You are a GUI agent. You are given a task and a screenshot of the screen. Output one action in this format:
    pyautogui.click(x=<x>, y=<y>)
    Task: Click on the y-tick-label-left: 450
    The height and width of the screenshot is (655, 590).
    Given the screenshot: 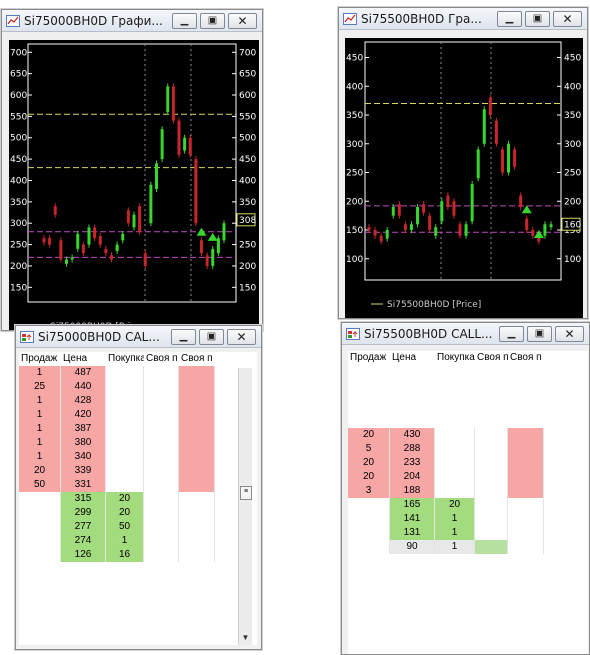 What is the action you would take?
    pyautogui.click(x=18, y=160)
    